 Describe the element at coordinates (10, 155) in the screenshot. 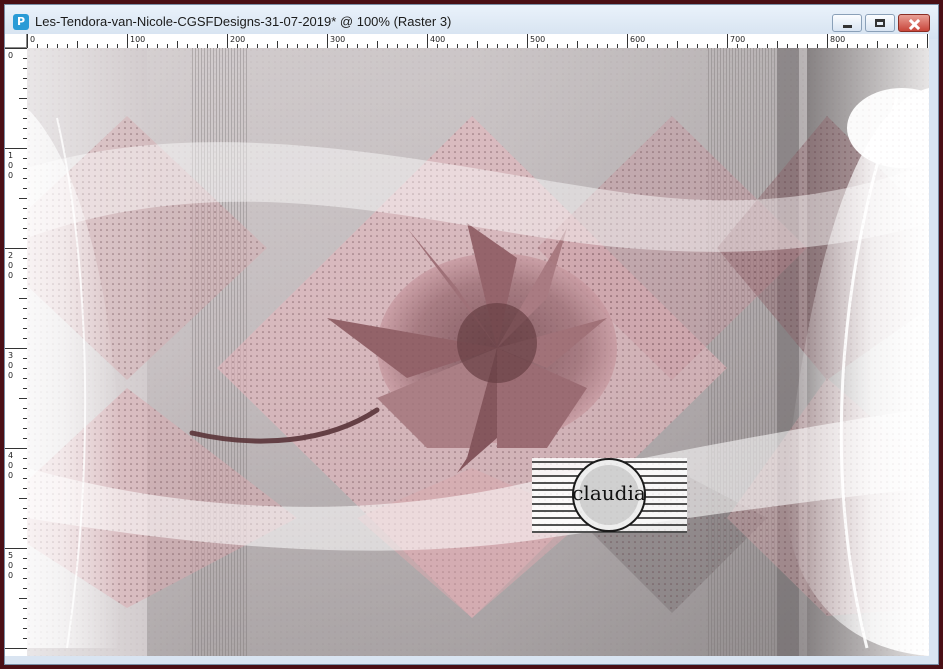

I see `ruler-label: 1` at that location.